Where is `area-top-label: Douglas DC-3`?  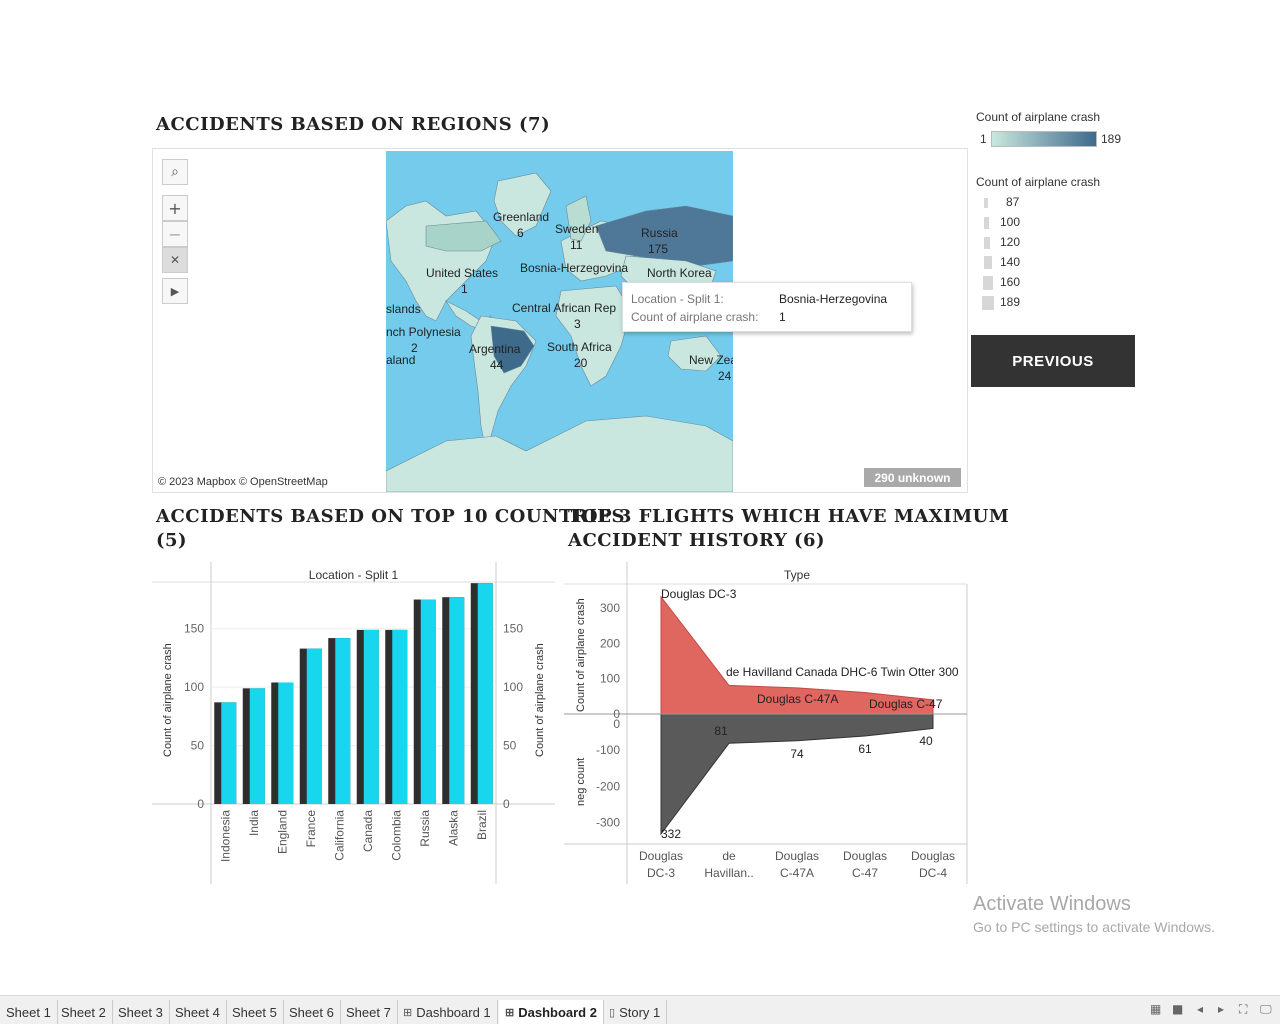 area-top-label: Douglas DC-3 is located at coordinates (699, 594).